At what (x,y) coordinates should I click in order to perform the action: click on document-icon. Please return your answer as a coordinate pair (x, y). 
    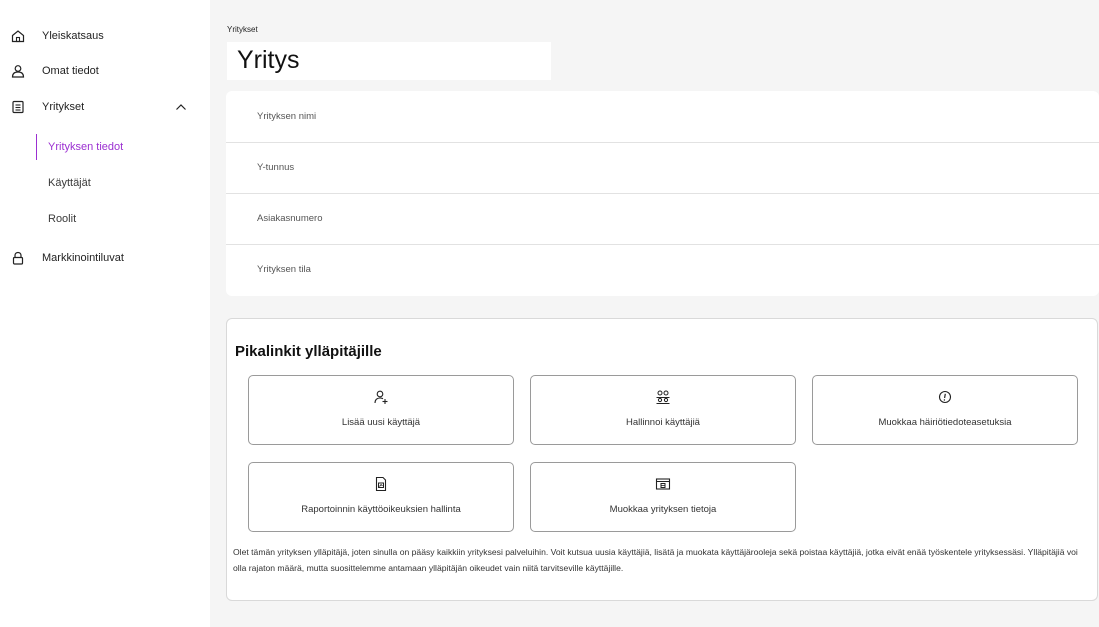
    Looking at the image, I should click on (18, 107).